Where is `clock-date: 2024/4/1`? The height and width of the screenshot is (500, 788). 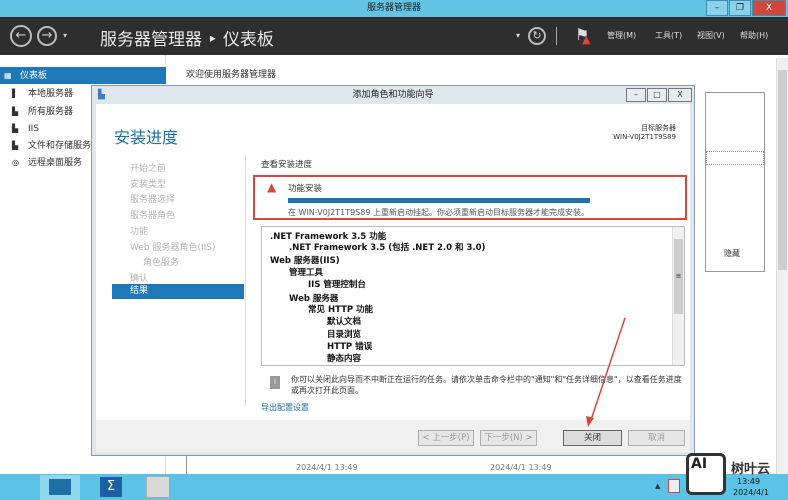 clock-date: 2024/4/1 is located at coordinates (751, 492).